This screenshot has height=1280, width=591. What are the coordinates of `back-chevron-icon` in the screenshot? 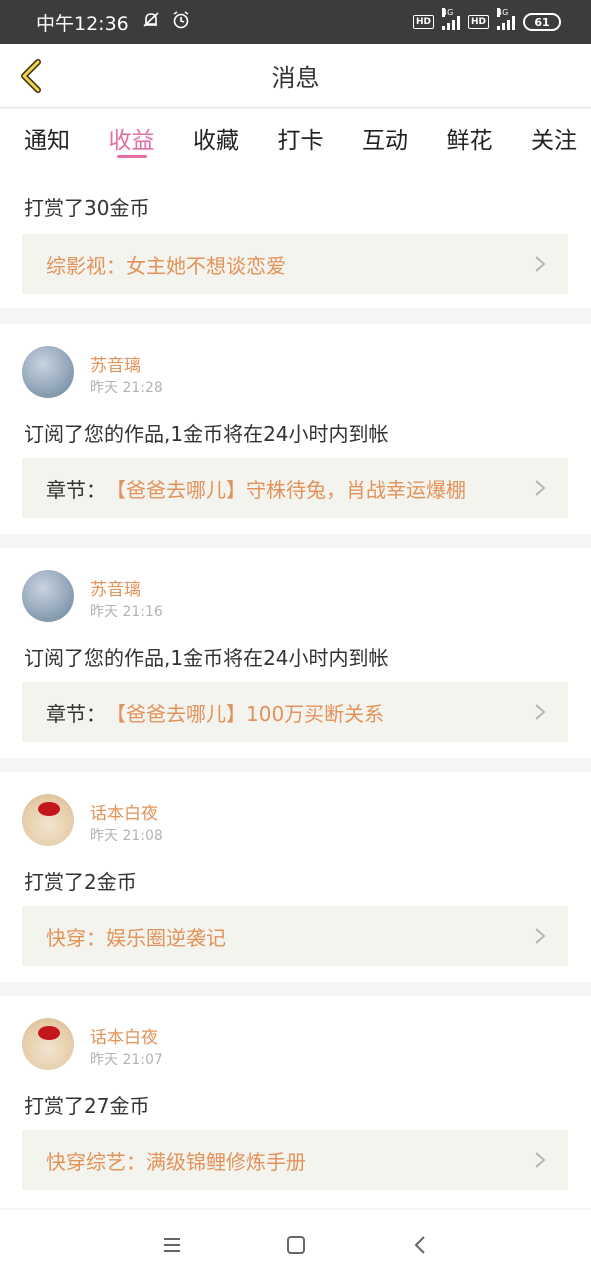 It's located at (419, 1245).